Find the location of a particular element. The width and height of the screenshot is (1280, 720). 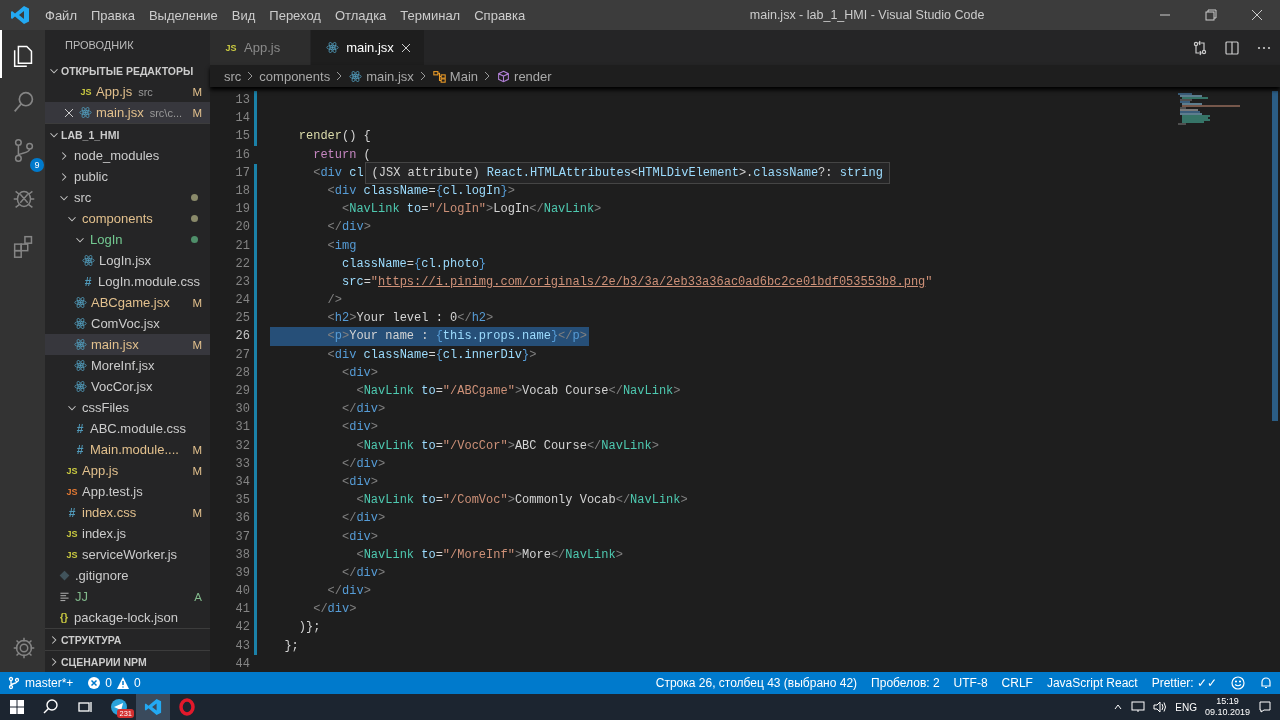

status-item: JavaScript React is located at coordinates (1092, 683).